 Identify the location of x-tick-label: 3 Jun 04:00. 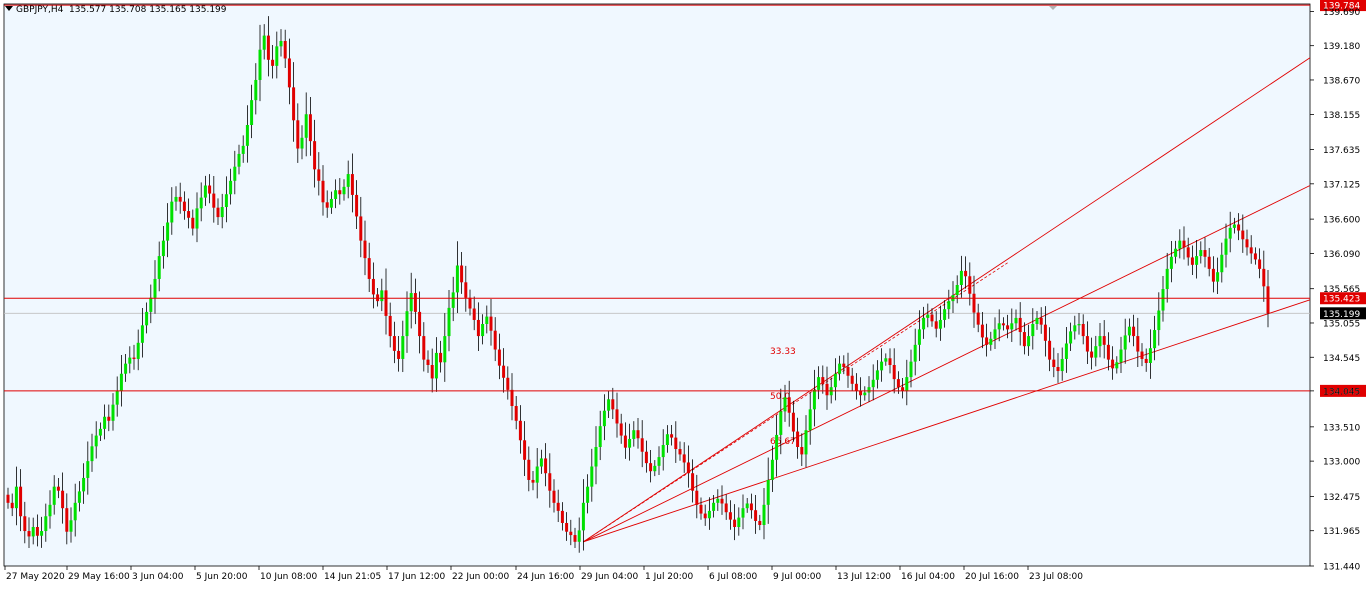
(158, 577).